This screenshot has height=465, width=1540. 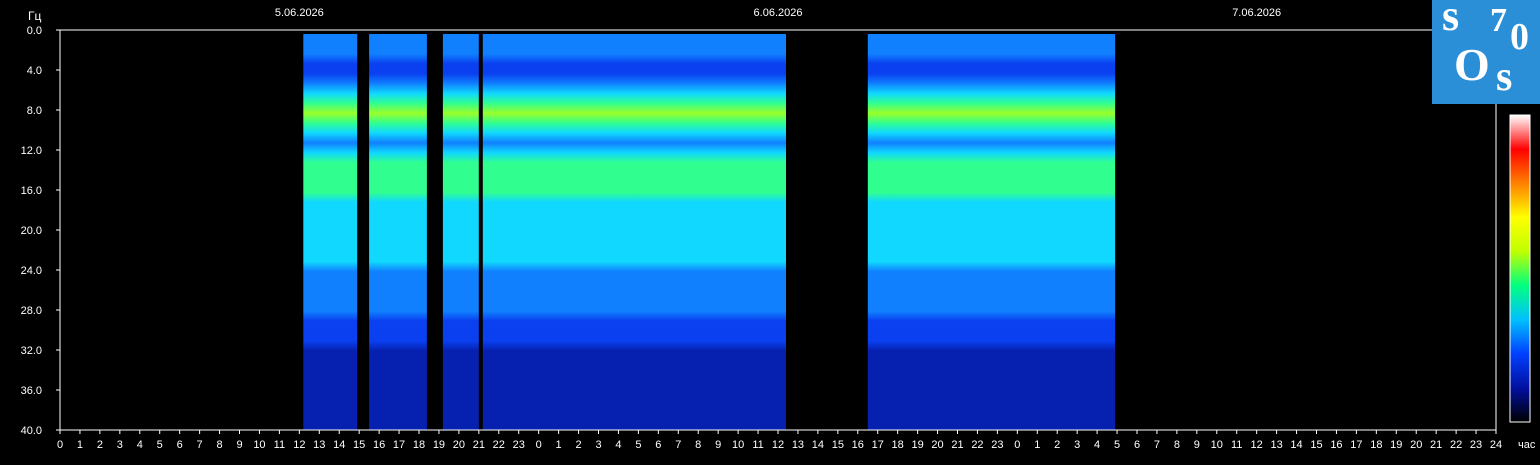 What do you see at coordinates (31, 431) in the screenshot?
I see `y-tick-label: 40.0` at bounding box center [31, 431].